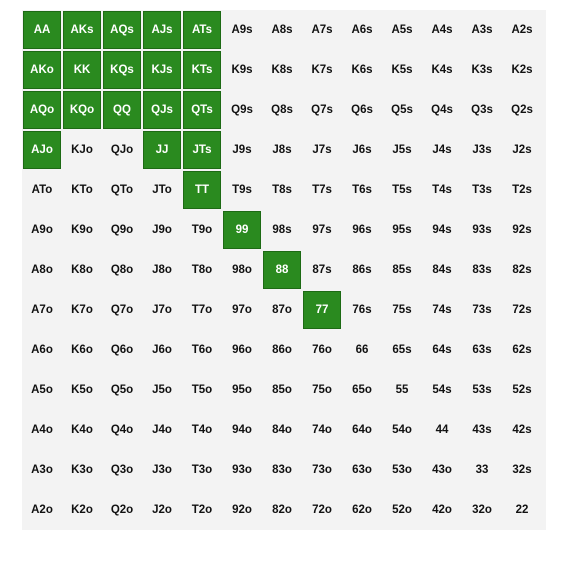 This screenshot has width=580, height=564. What do you see at coordinates (82, 510) in the screenshot?
I see `hand-cell-k2o: K2o` at bounding box center [82, 510].